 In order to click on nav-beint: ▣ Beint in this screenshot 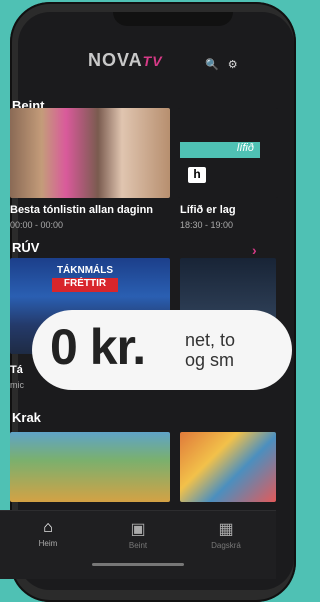, I will do `click(138, 534)`.